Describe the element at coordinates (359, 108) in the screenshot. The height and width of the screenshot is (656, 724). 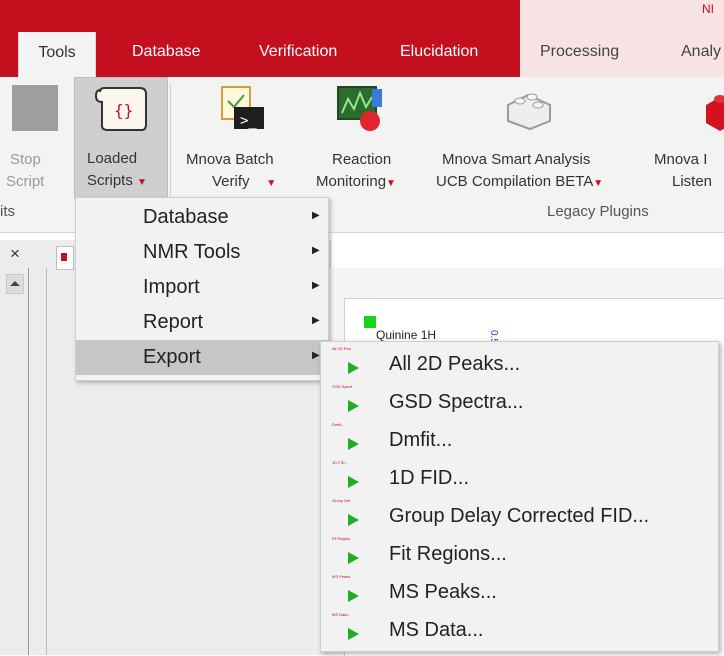
I see `reaction-monitor-icon` at that location.